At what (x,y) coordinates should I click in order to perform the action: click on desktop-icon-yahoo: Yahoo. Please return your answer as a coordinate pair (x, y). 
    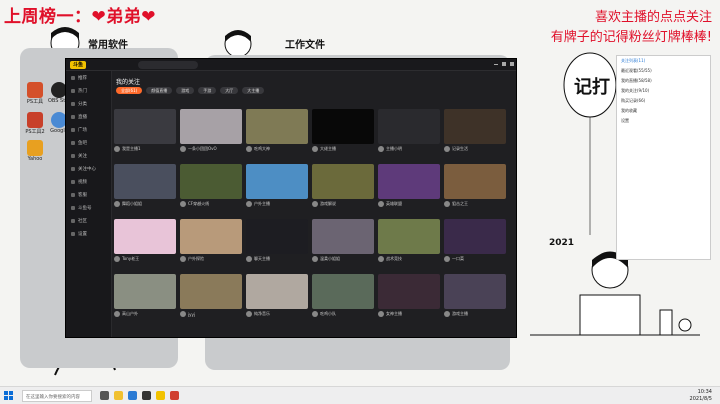
    Looking at the image, I should click on (35, 151).